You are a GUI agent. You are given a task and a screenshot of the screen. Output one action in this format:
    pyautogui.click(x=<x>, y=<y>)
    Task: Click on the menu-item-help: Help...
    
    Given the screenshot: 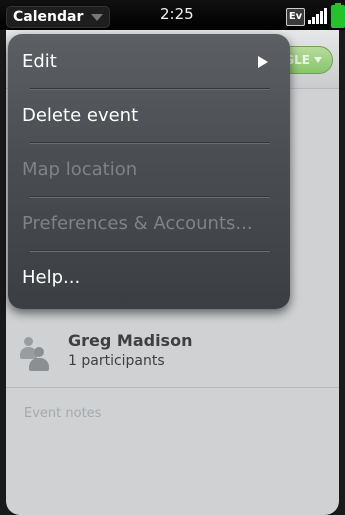 What is the action you would take?
    pyautogui.click(x=149, y=278)
    